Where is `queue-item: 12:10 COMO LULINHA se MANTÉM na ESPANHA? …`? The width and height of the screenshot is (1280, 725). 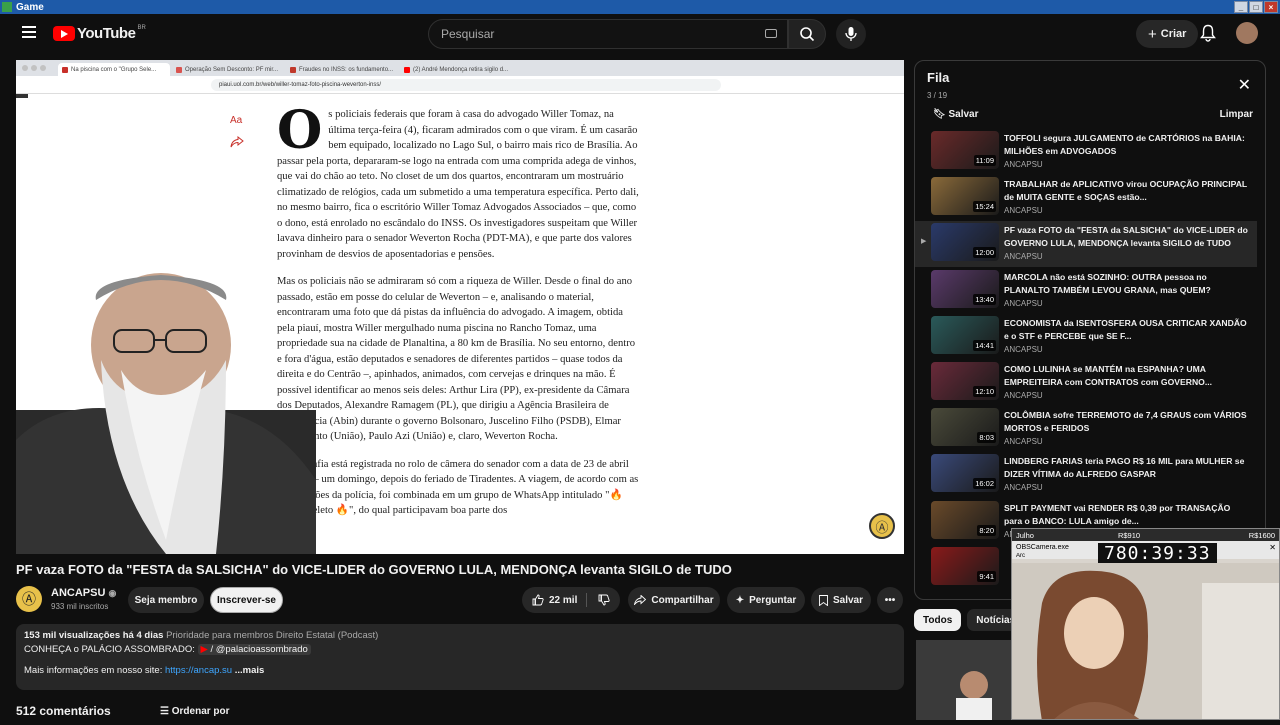 queue-item: 12:10 COMO LULINHA se MANTÉM na ESPANHA? … is located at coordinates (1086, 383).